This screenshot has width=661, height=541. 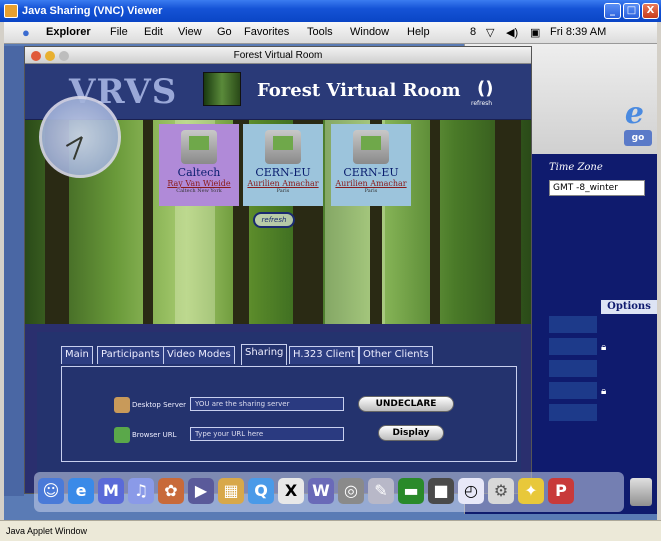 What do you see at coordinates (199, 172) in the screenshot?
I see `participant-site: Caltech` at bounding box center [199, 172].